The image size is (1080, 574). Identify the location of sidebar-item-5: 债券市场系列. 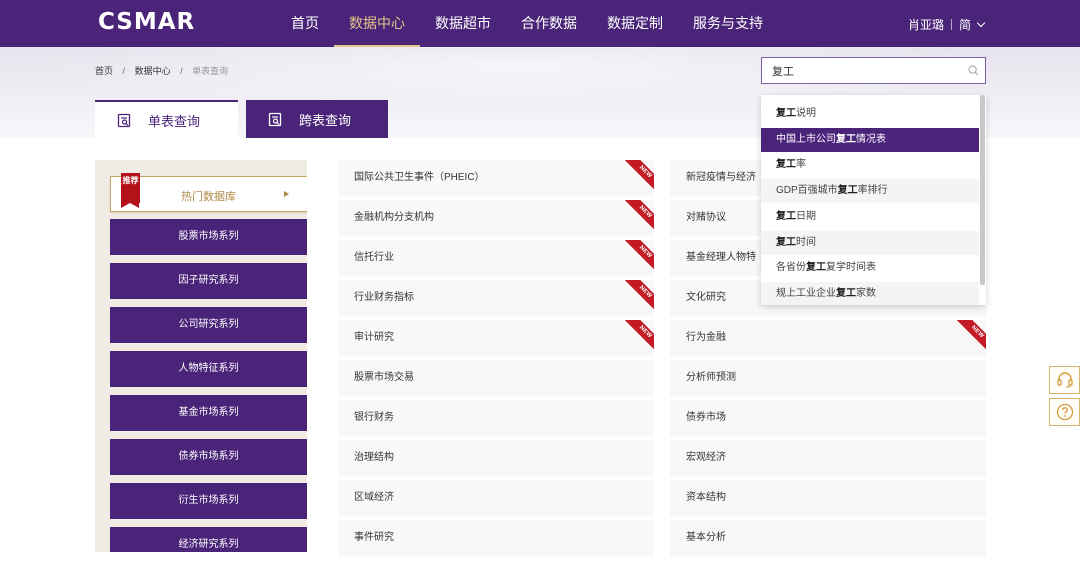
(208, 457).